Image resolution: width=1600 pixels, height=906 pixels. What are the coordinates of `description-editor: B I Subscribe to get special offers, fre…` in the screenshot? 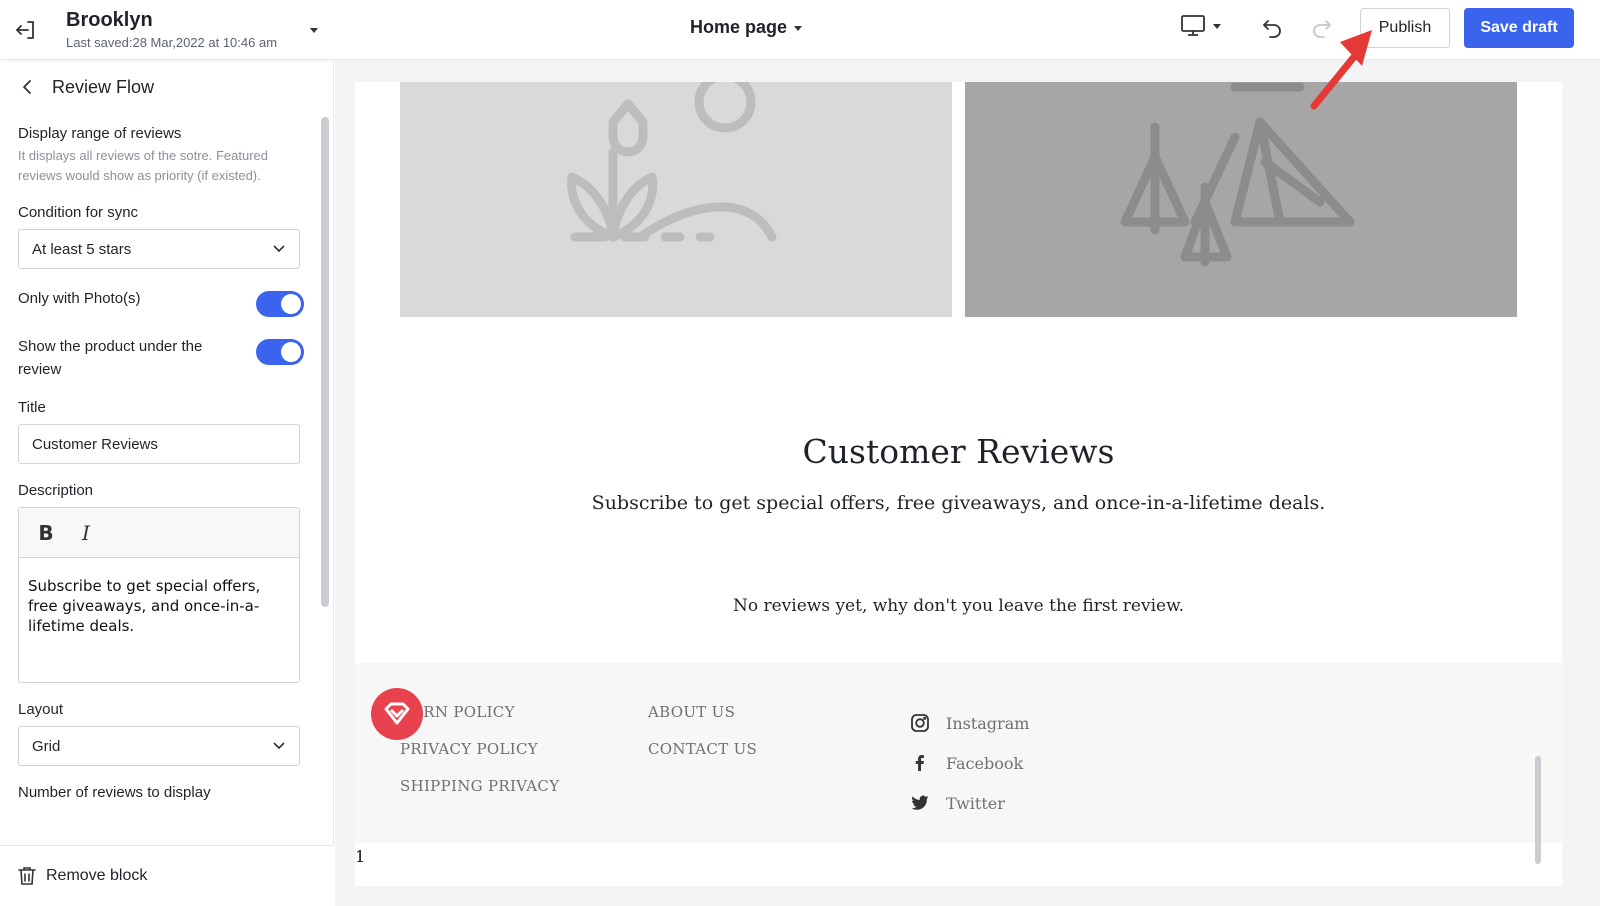 It's located at (159, 595).